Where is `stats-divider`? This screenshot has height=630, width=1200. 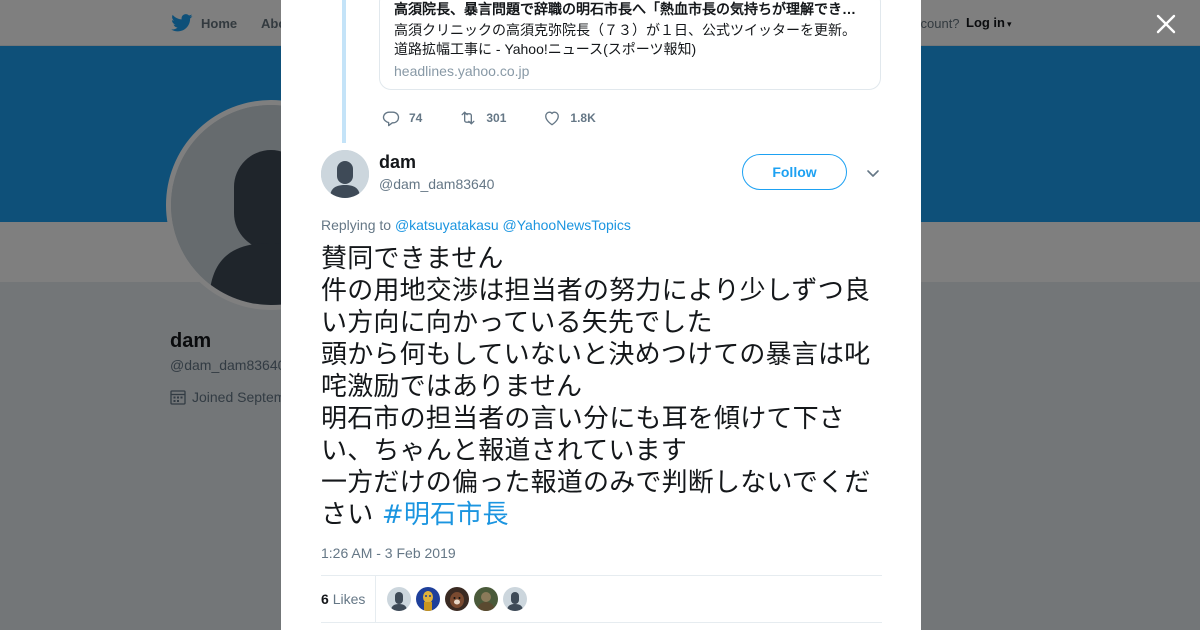
stats-divider is located at coordinates (375, 599).